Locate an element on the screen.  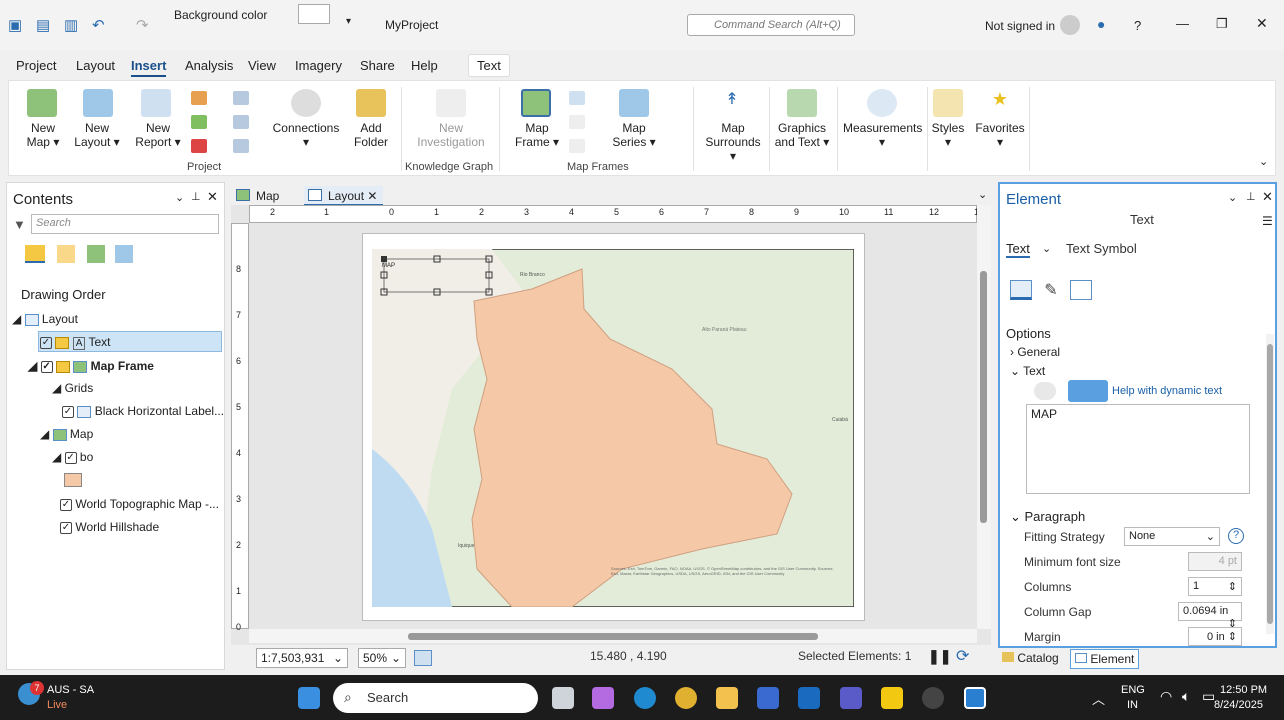
horizontal-scroll-thumb is located at coordinates (613, 636).